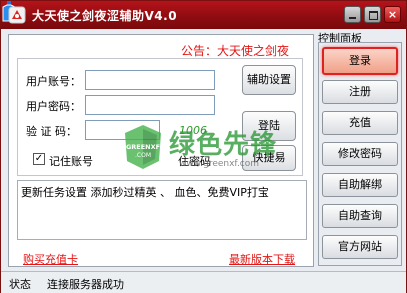 The width and height of the screenshot is (407, 293). What do you see at coordinates (203, 282) in the screenshot?
I see `status-bar: 状态 连接服务器成功` at bounding box center [203, 282].